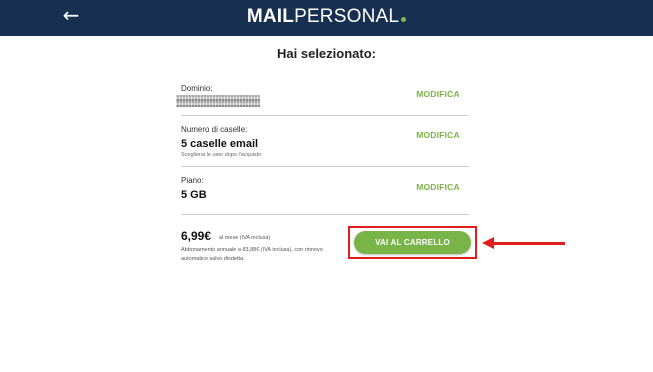  Describe the element at coordinates (528, 243) in the screenshot. I see `annotation-arrow` at that location.